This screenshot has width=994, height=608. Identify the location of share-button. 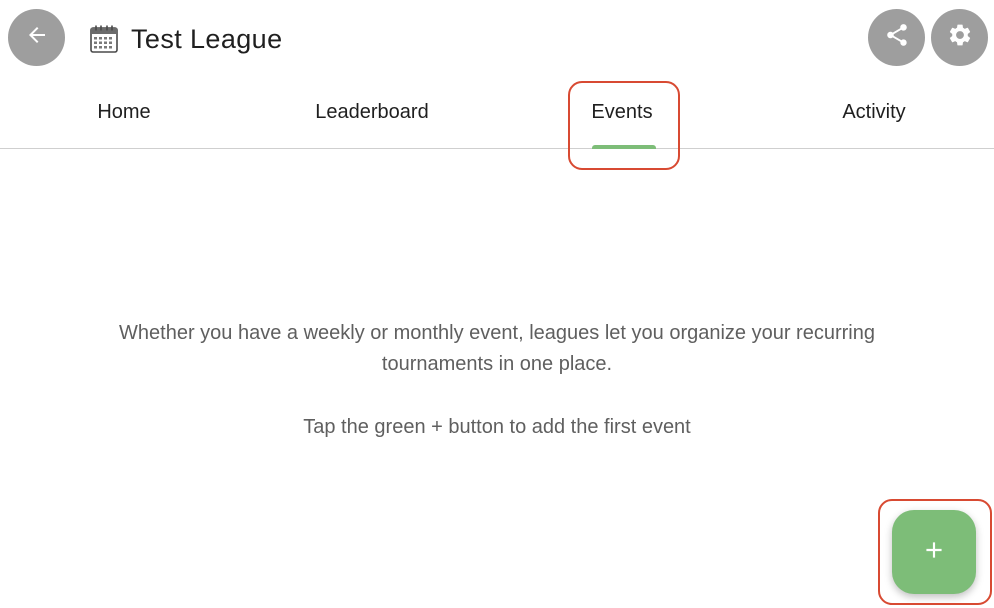
(896, 37).